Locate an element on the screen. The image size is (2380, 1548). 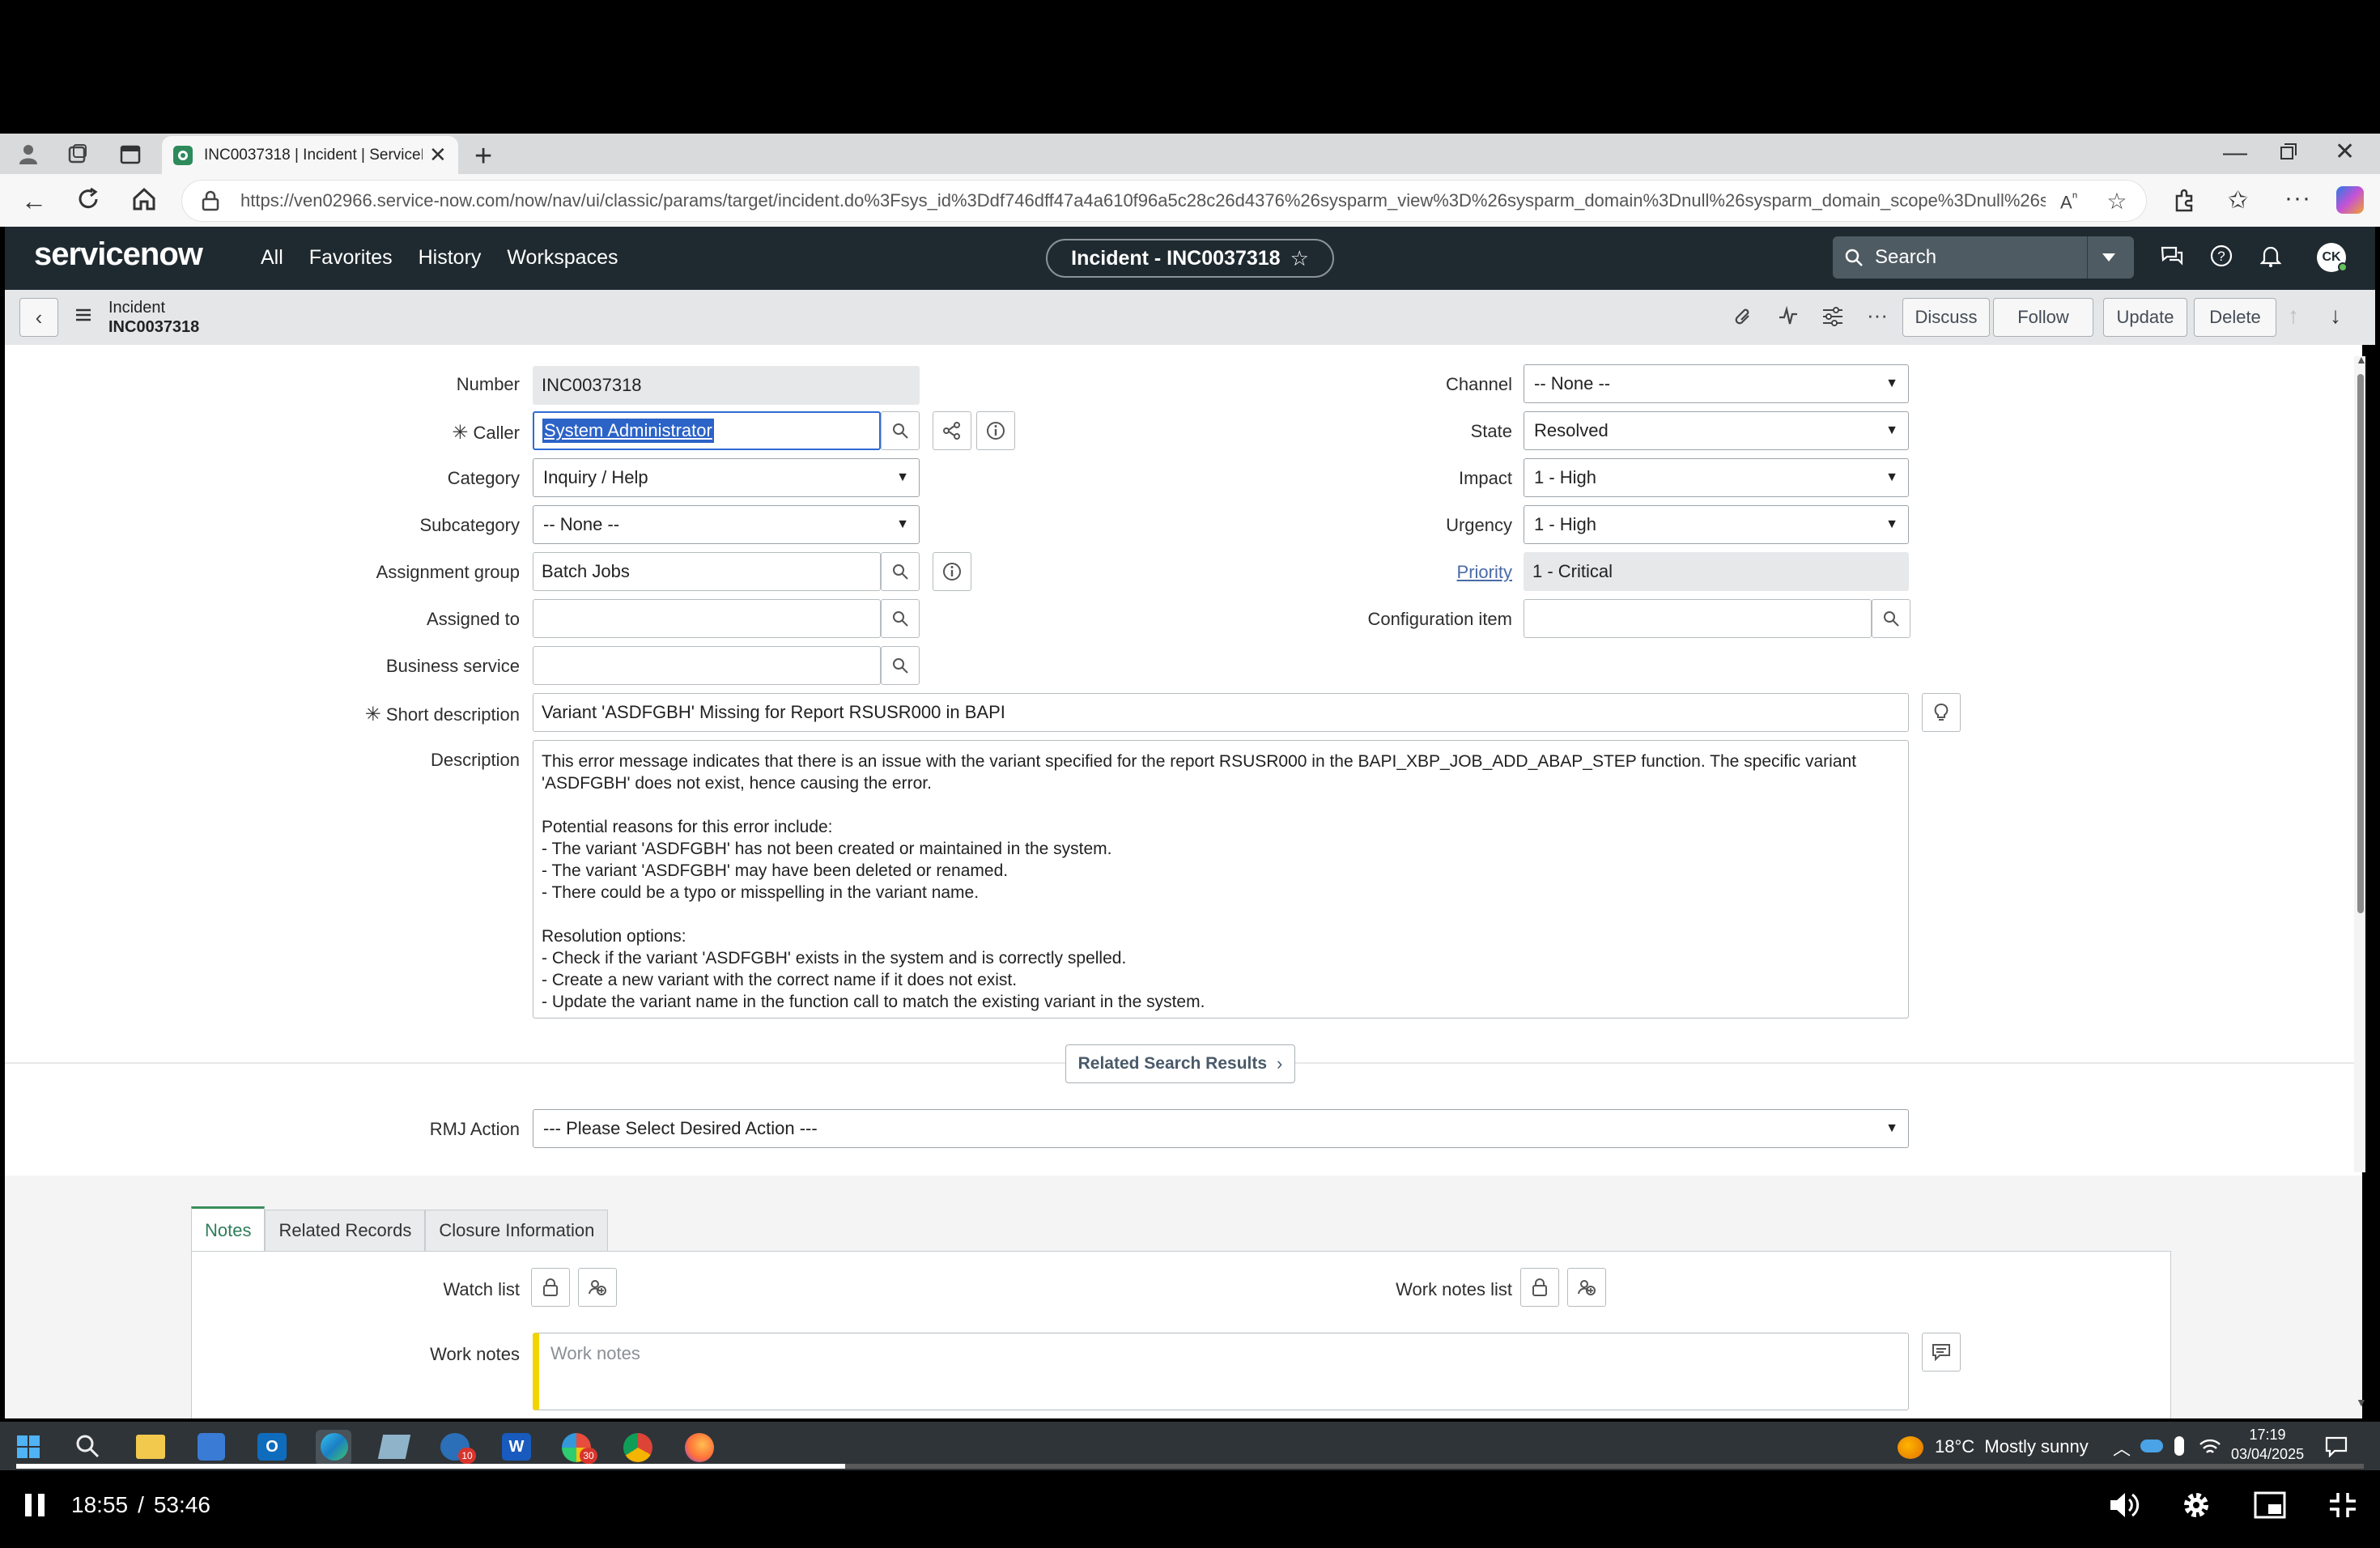
workspaces-icon is located at coordinates (76, 155).